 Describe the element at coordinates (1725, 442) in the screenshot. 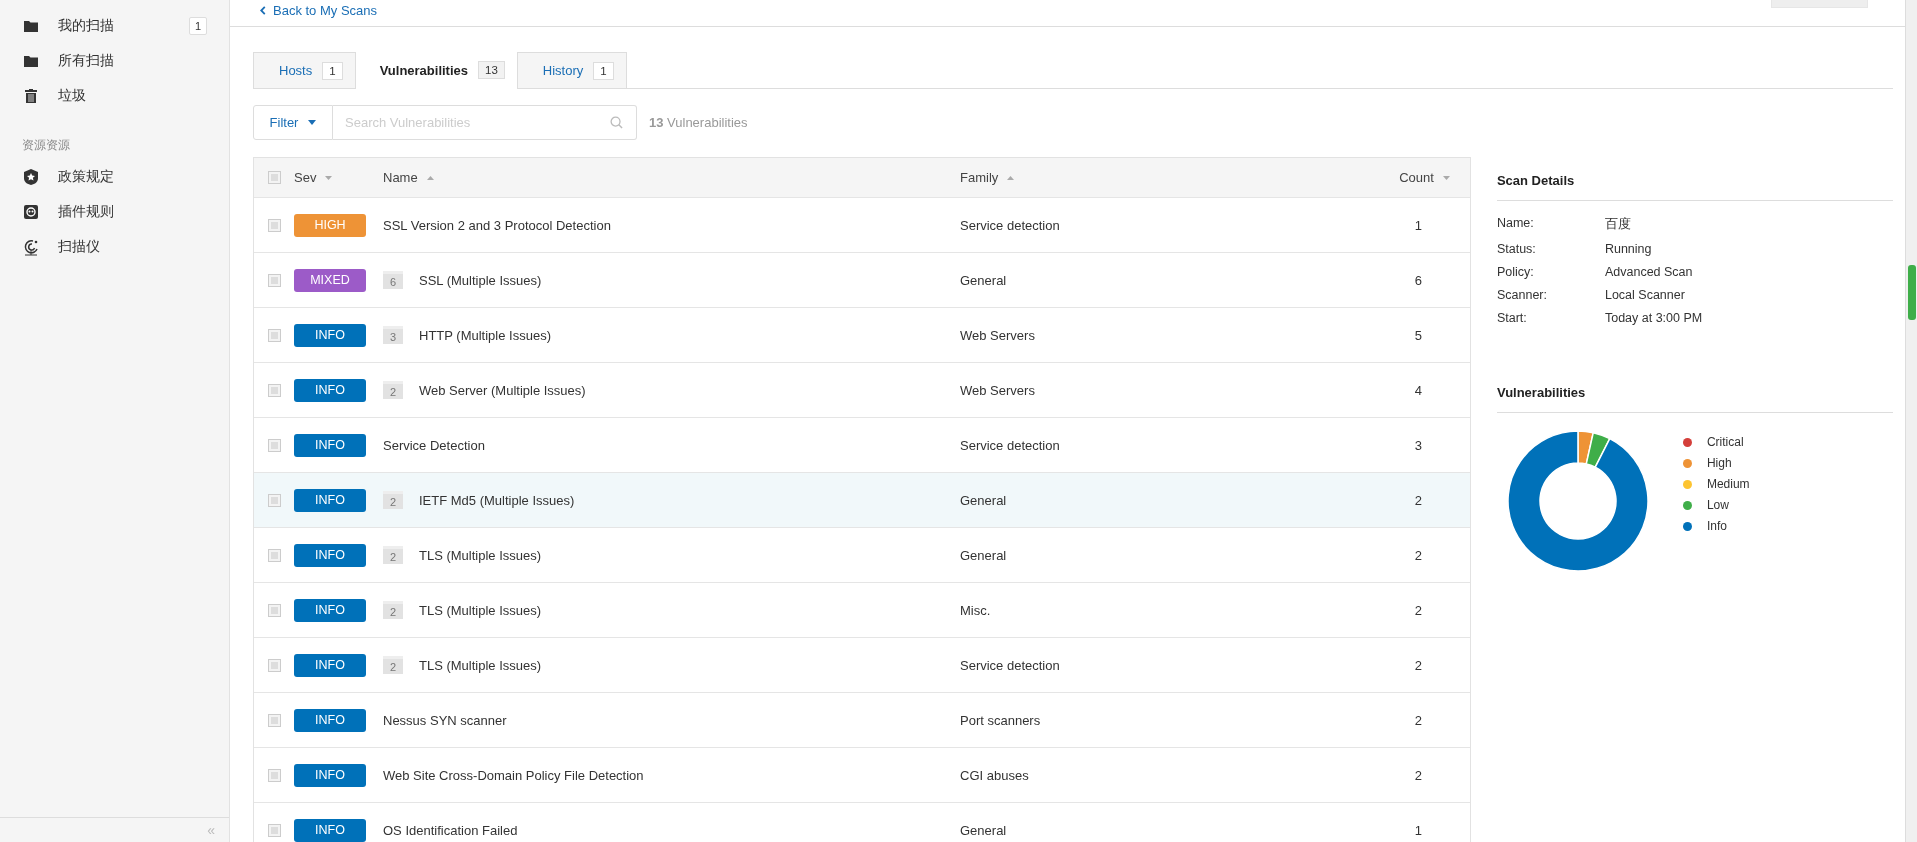

I see `legend-label: Critical` at that location.